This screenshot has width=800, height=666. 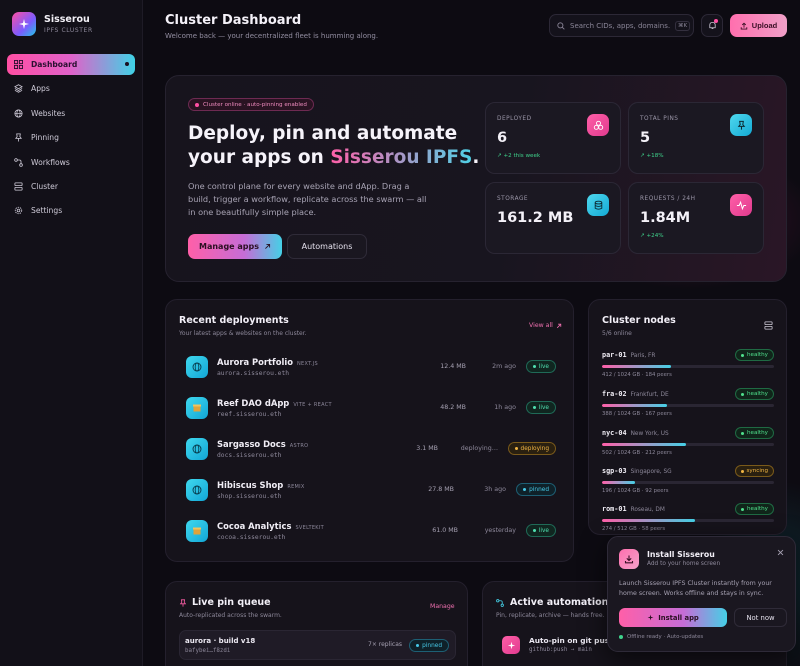 What do you see at coordinates (71, 162) in the screenshot?
I see `sidebar-item-workflows: Workflows` at bounding box center [71, 162].